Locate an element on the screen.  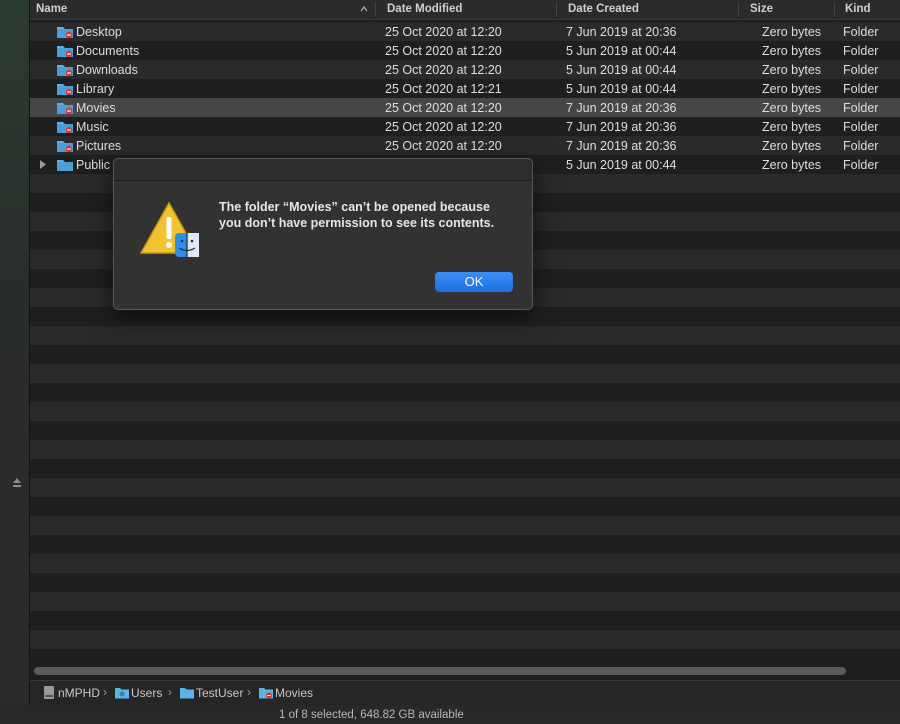
status-bar: 1 of 8 selected, 648.82 GB available is located at coordinates (450, 714).